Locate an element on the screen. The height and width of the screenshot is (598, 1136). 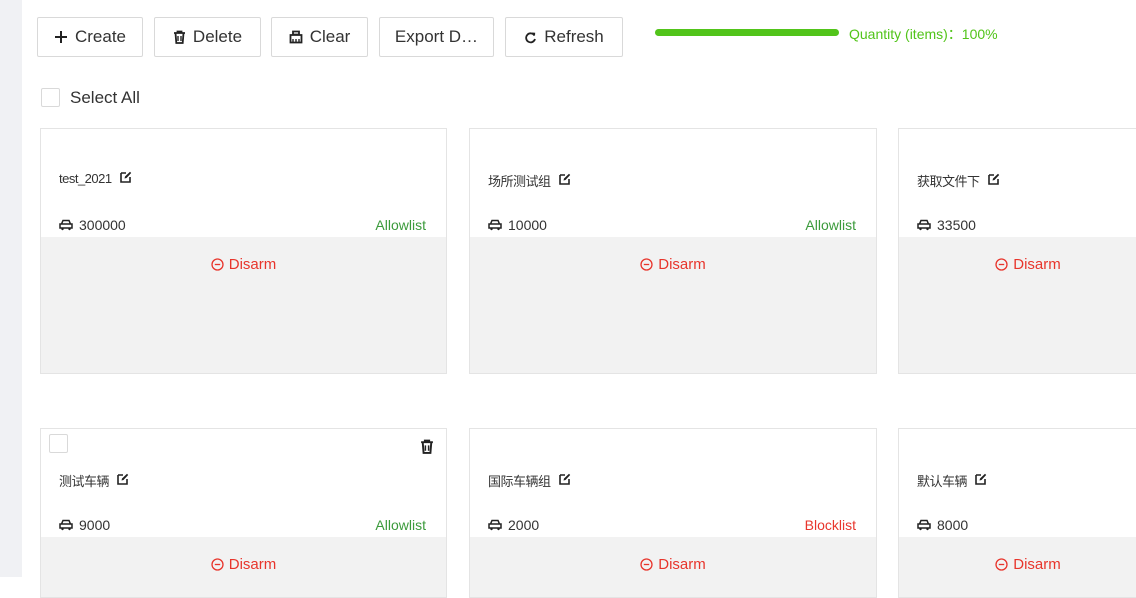
refresh-button-label: Refresh is located at coordinates (574, 36).